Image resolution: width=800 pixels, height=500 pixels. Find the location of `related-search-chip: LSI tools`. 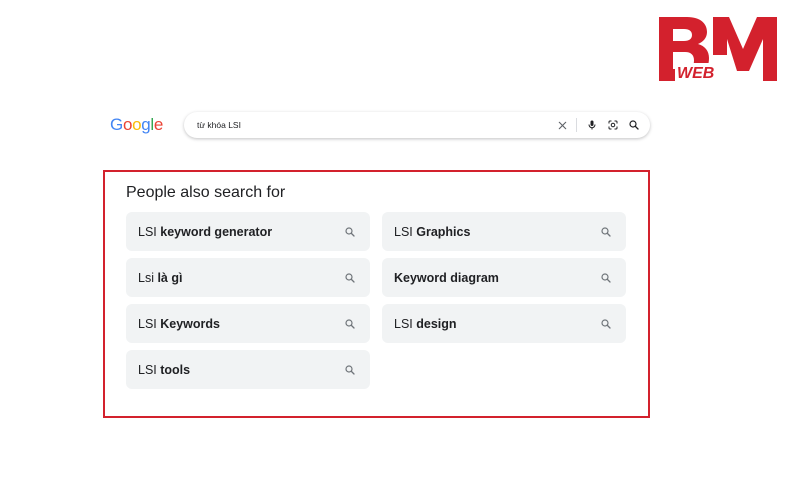

related-search-chip: LSI tools is located at coordinates (248, 369).